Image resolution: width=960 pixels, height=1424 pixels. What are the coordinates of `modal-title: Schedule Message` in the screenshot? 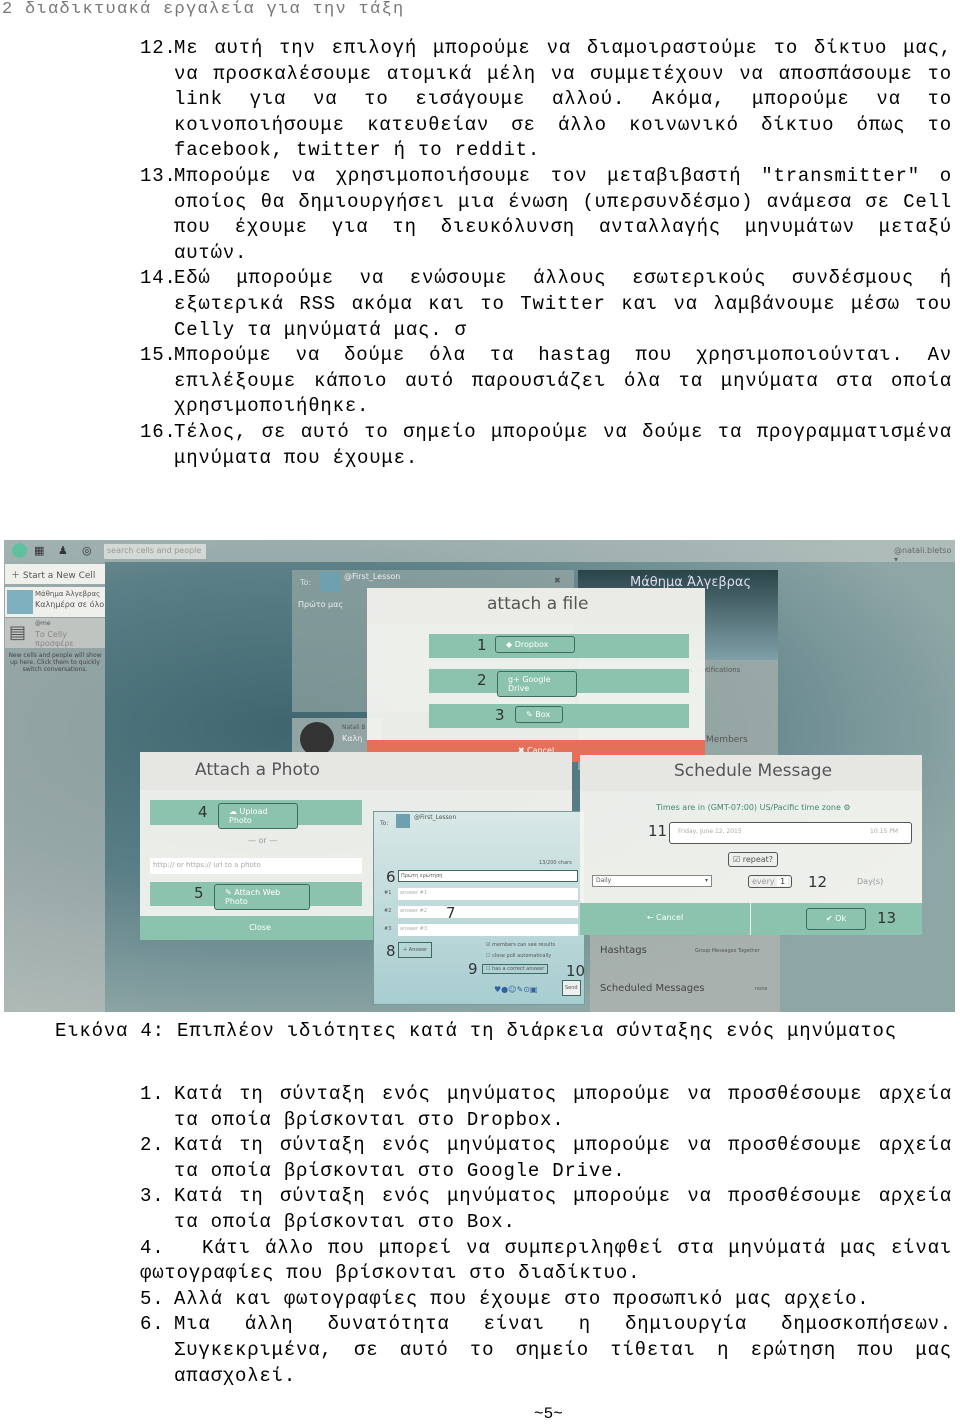 It's located at (753, 771).